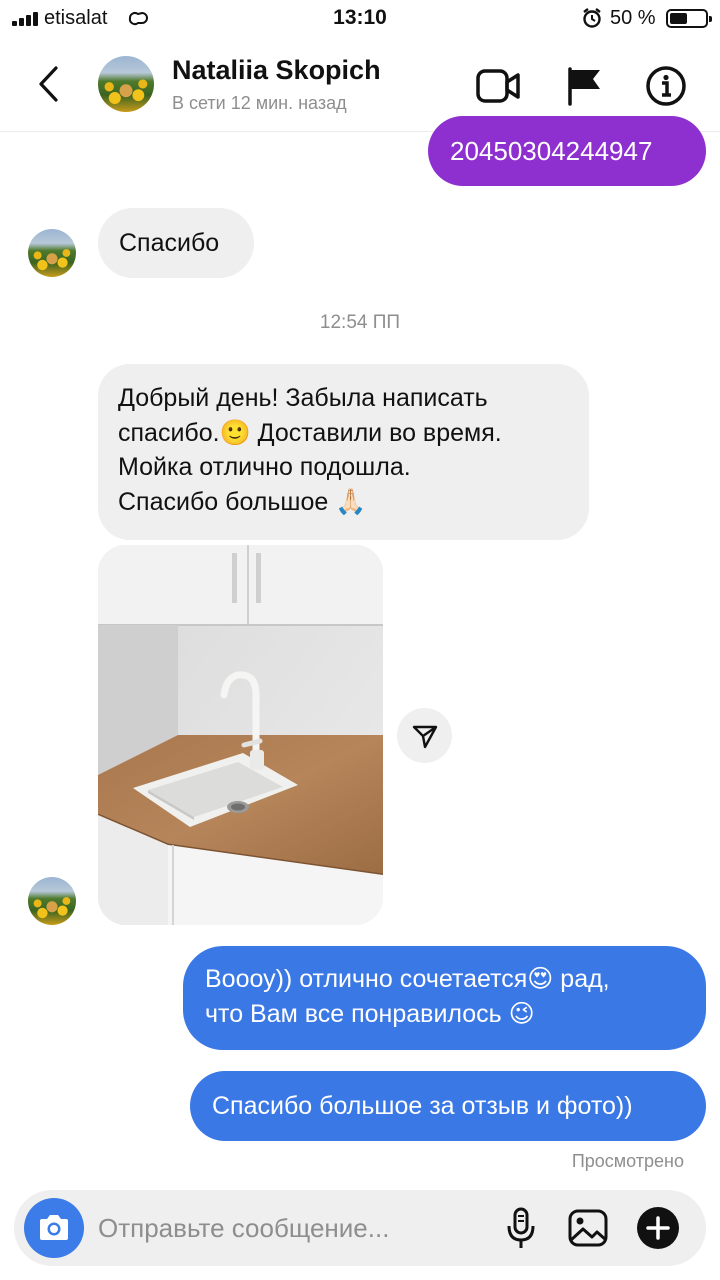 This screenshot has height=1280, width=720. I want to click on contact-avatar, so click(126, 84).